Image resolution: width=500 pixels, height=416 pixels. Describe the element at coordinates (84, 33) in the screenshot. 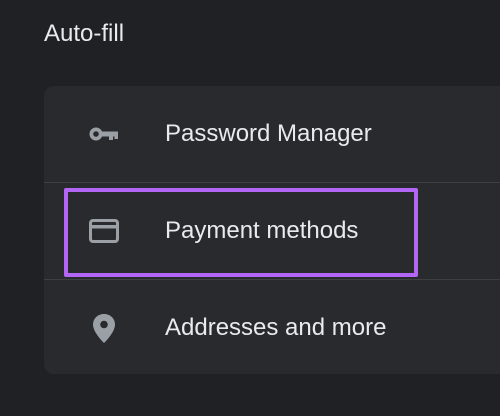

I see `section-title: Auto-fill` at that location.